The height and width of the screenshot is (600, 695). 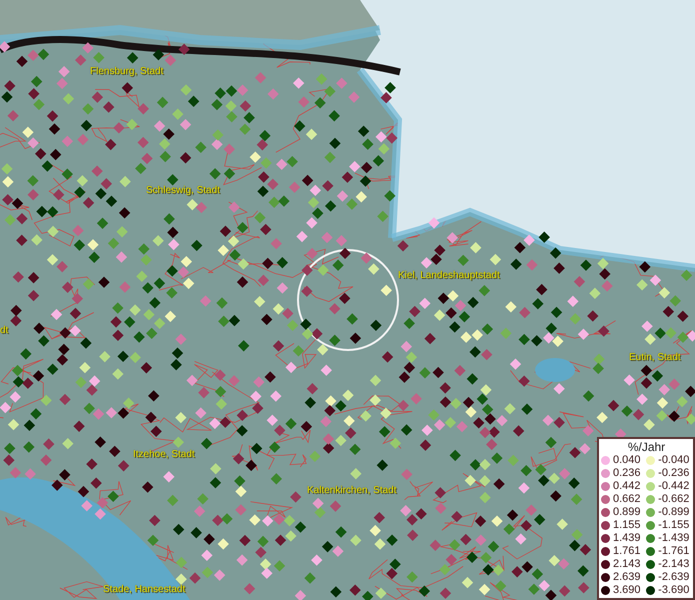 What do you see at coordinates (674, 590) in the screenshot?
I see `legend-value: -3.690` at bounding box center [674, 590].